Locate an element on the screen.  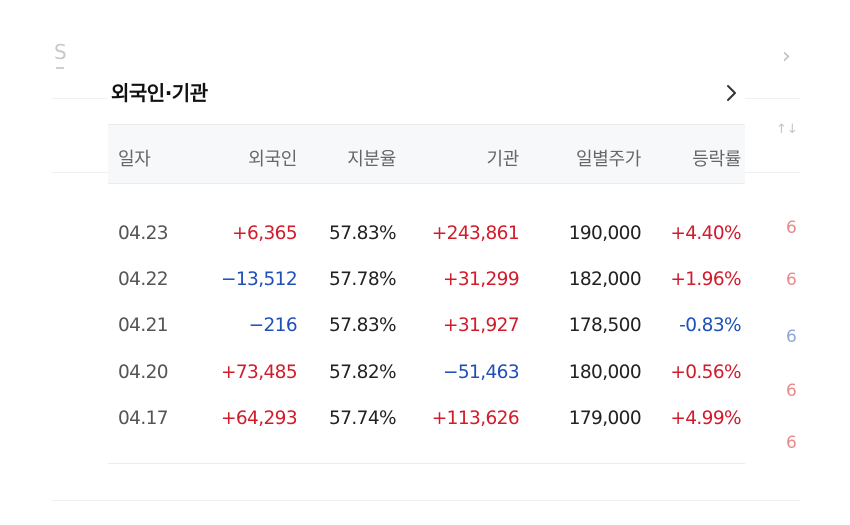
cell-change-rate: +4.99% is located at coordinates (705, 418).